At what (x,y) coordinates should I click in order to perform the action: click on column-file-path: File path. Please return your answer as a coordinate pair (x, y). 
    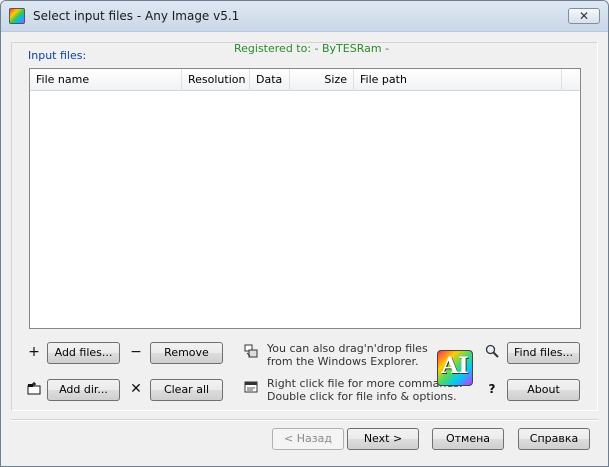
    Looking at the image, I should click on (458, 80).